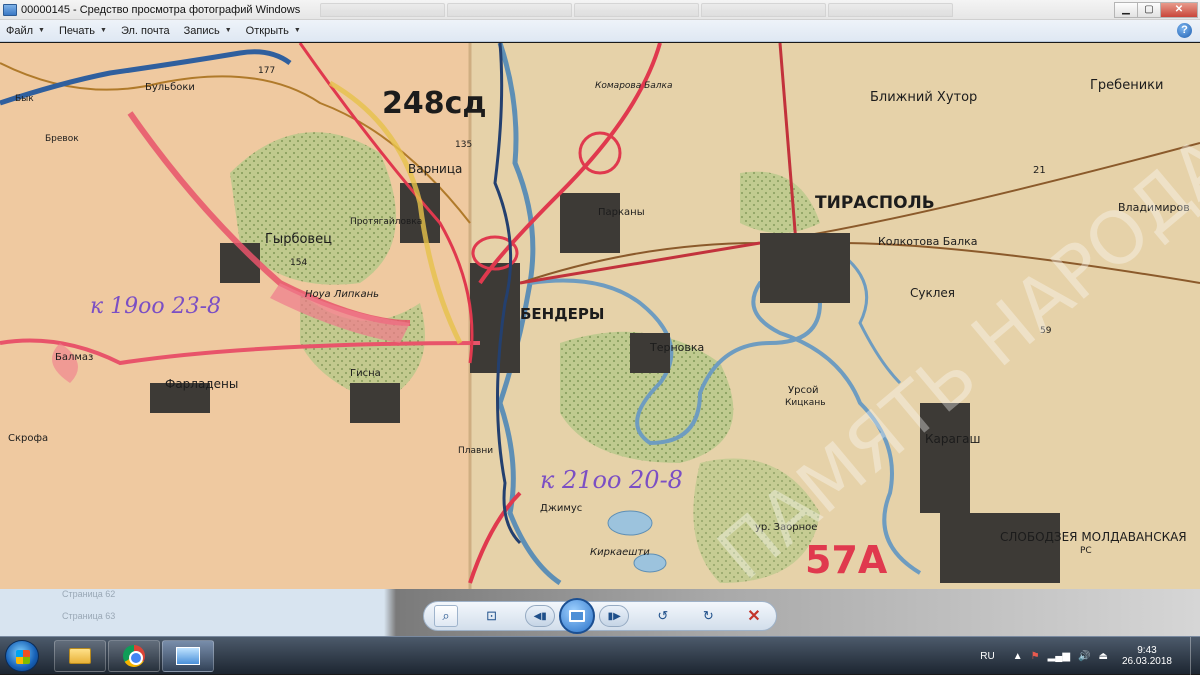 The height and width of the screenshot is (675, 1200). What do you see at coordinates (1184, 30) in the screenshot?
I see `help-icon: ?` at bounding box center [1184, 30].